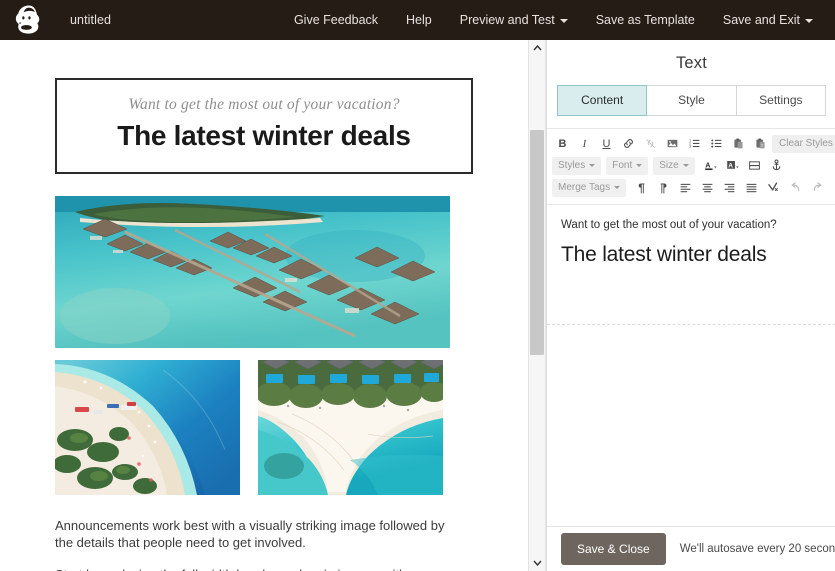  What do you see at coordinates (589, 187) in the screenshot?
I see `merge-tags-dropdown: Merge Tags` at bounding box center [589, 187].